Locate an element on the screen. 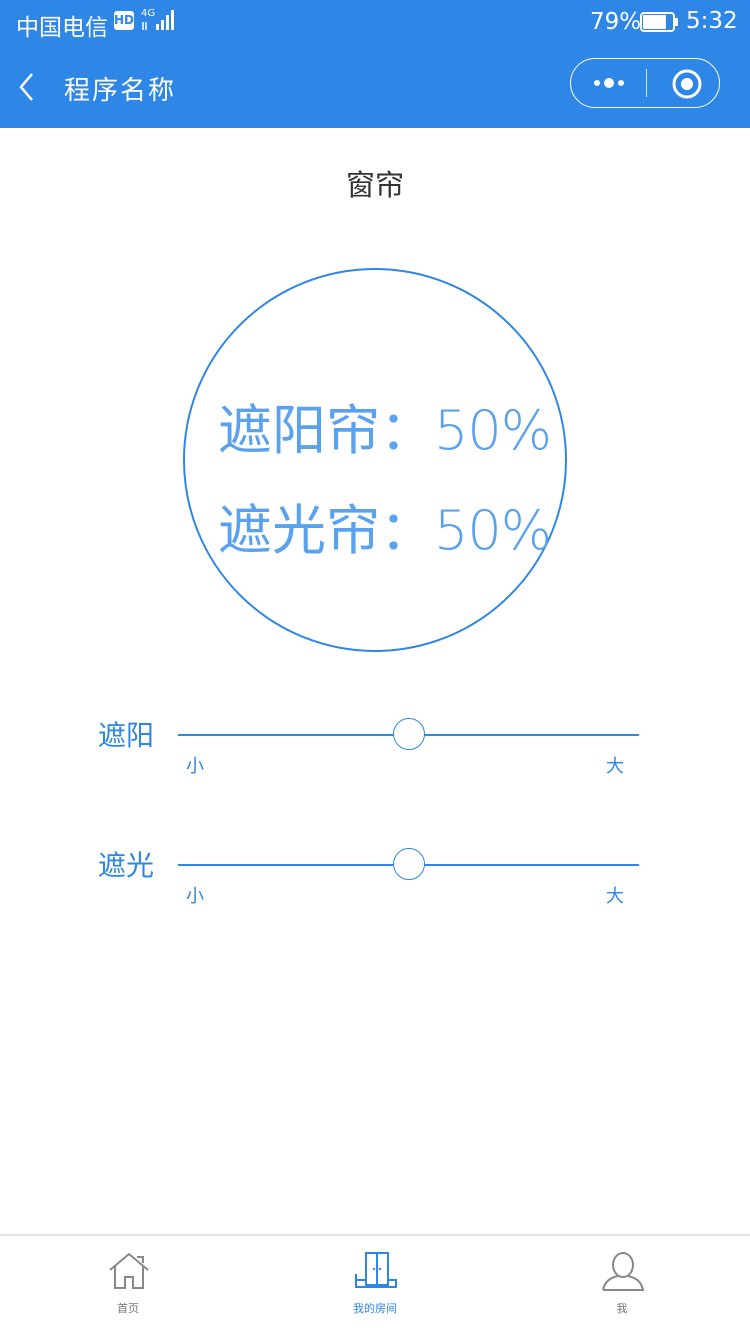  tab-me: 我 is located at coordinates (622, 1286).